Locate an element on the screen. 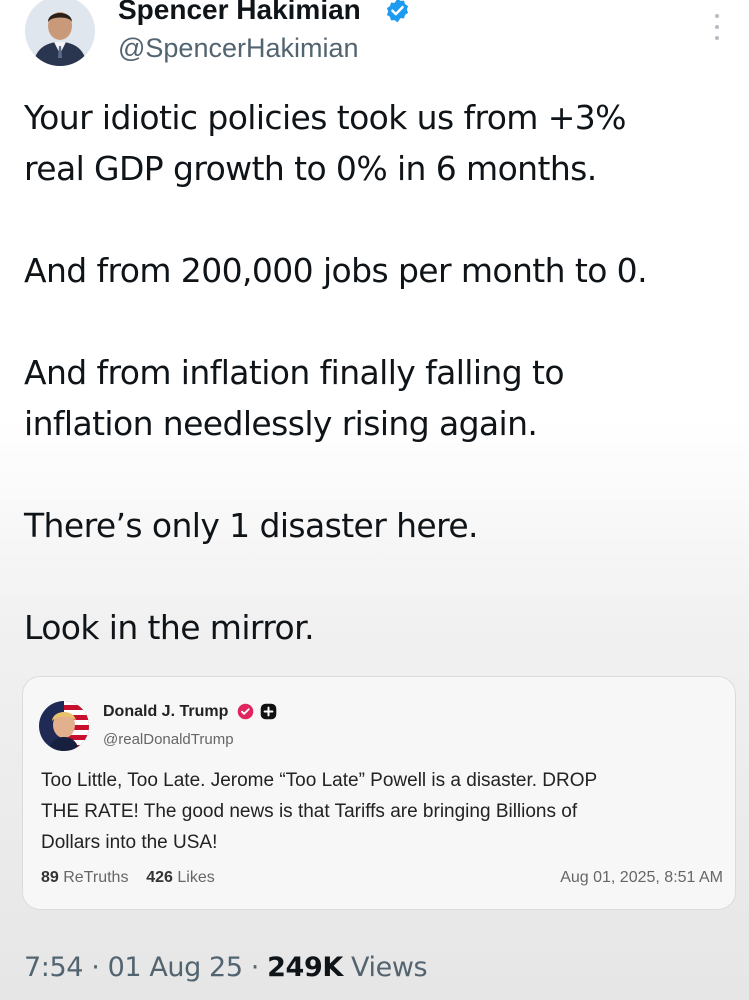 The width and height of the screenshot is (749, 1000). quoted-post-timestamp: Aug 01, 2025, 8:51 AM is located at coordinates (641, 877).